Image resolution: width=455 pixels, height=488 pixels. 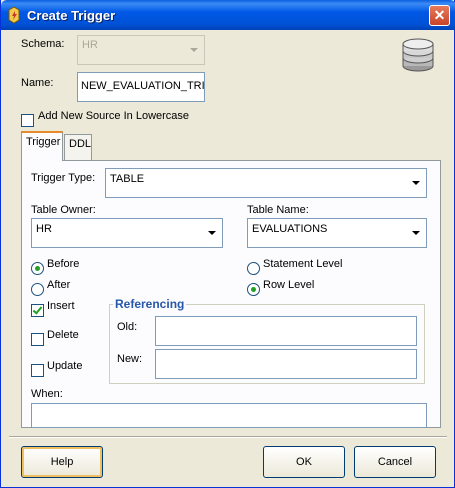 I want to click on ok-button: OK, so click(x=304, y=462).